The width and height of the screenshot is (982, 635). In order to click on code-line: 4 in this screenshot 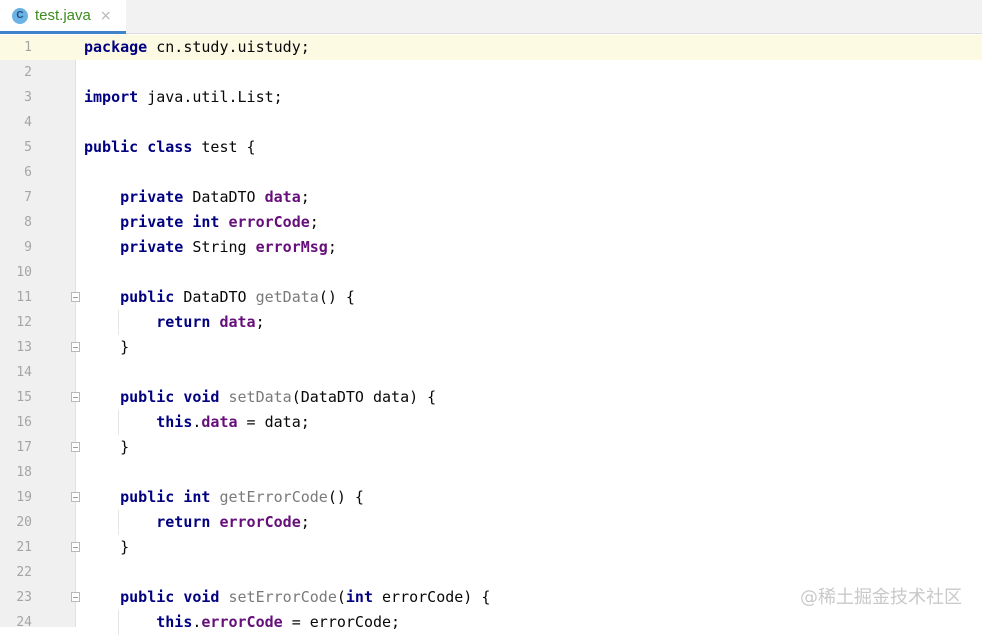, I will do `click(491, 122)`.